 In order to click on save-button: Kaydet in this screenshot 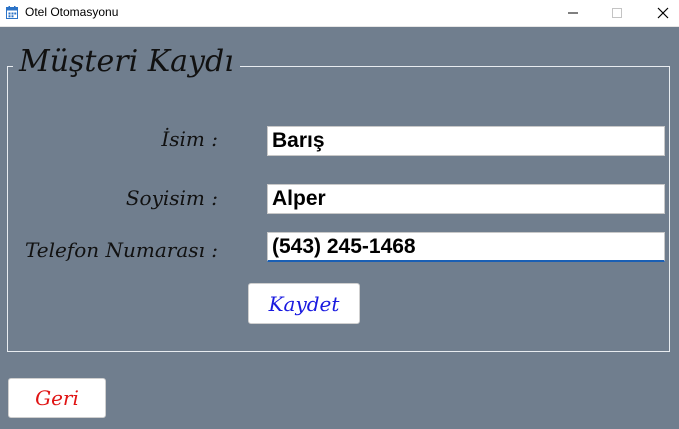, I will do `click(304, 303)`.